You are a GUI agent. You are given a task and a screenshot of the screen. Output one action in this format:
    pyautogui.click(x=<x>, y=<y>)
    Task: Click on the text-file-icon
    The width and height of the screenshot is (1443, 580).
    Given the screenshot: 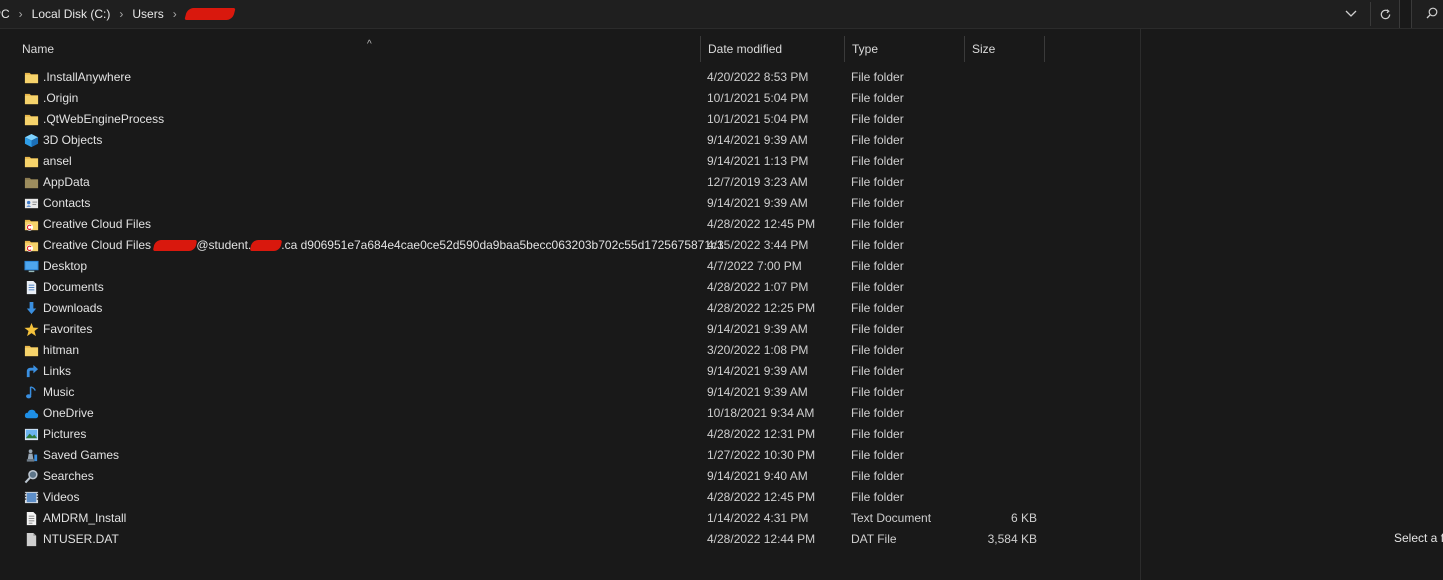 What is the action you would take?
    pyautogui.click(x=31, y=518)
    